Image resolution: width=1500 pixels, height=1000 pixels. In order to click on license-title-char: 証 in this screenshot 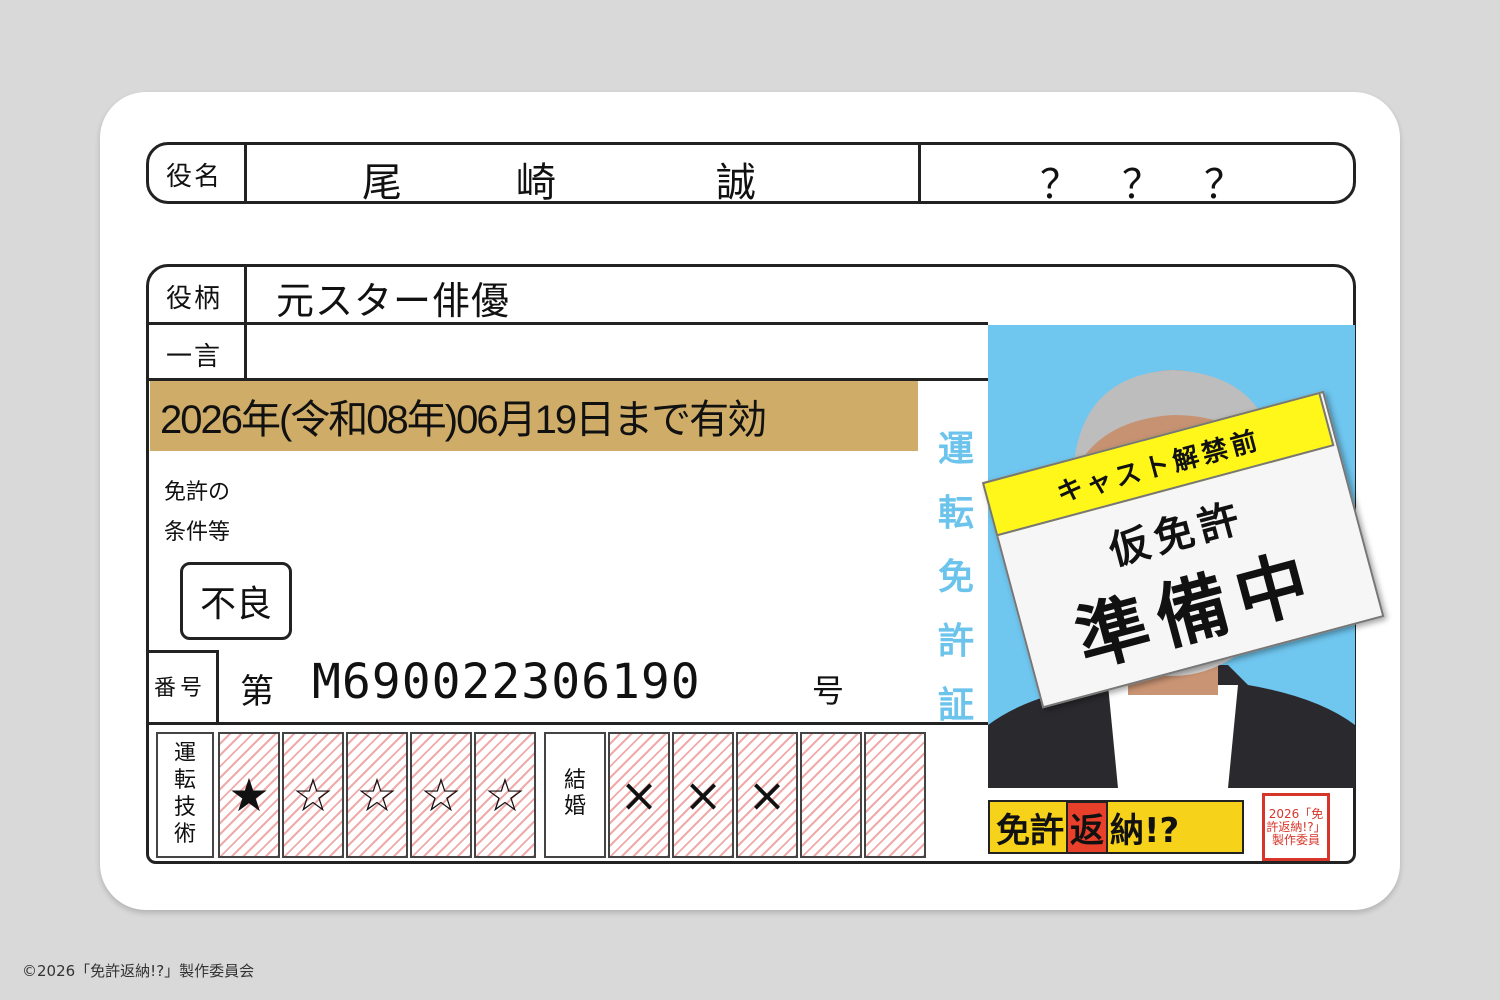, I will do `click(955, 705)`.